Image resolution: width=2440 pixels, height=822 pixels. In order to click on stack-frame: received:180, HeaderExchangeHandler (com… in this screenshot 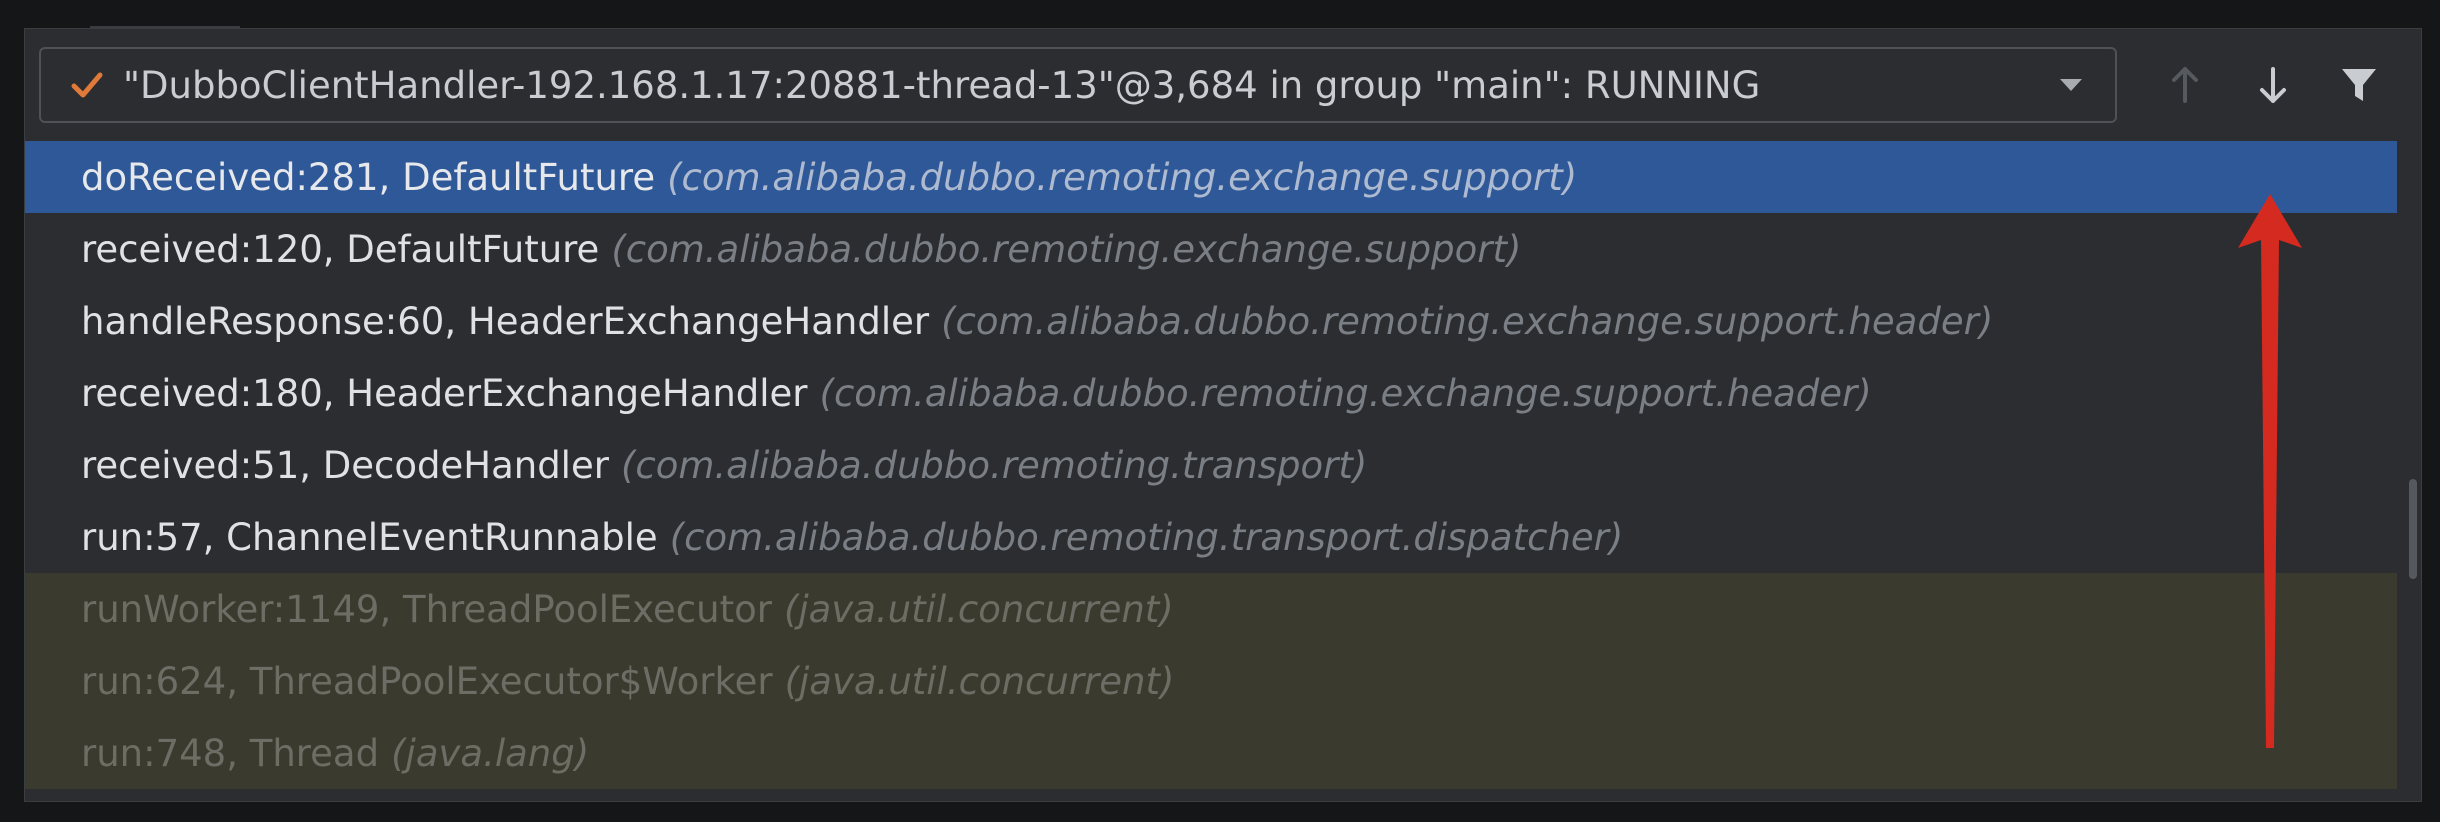, I will do `click(1211, 393)`.